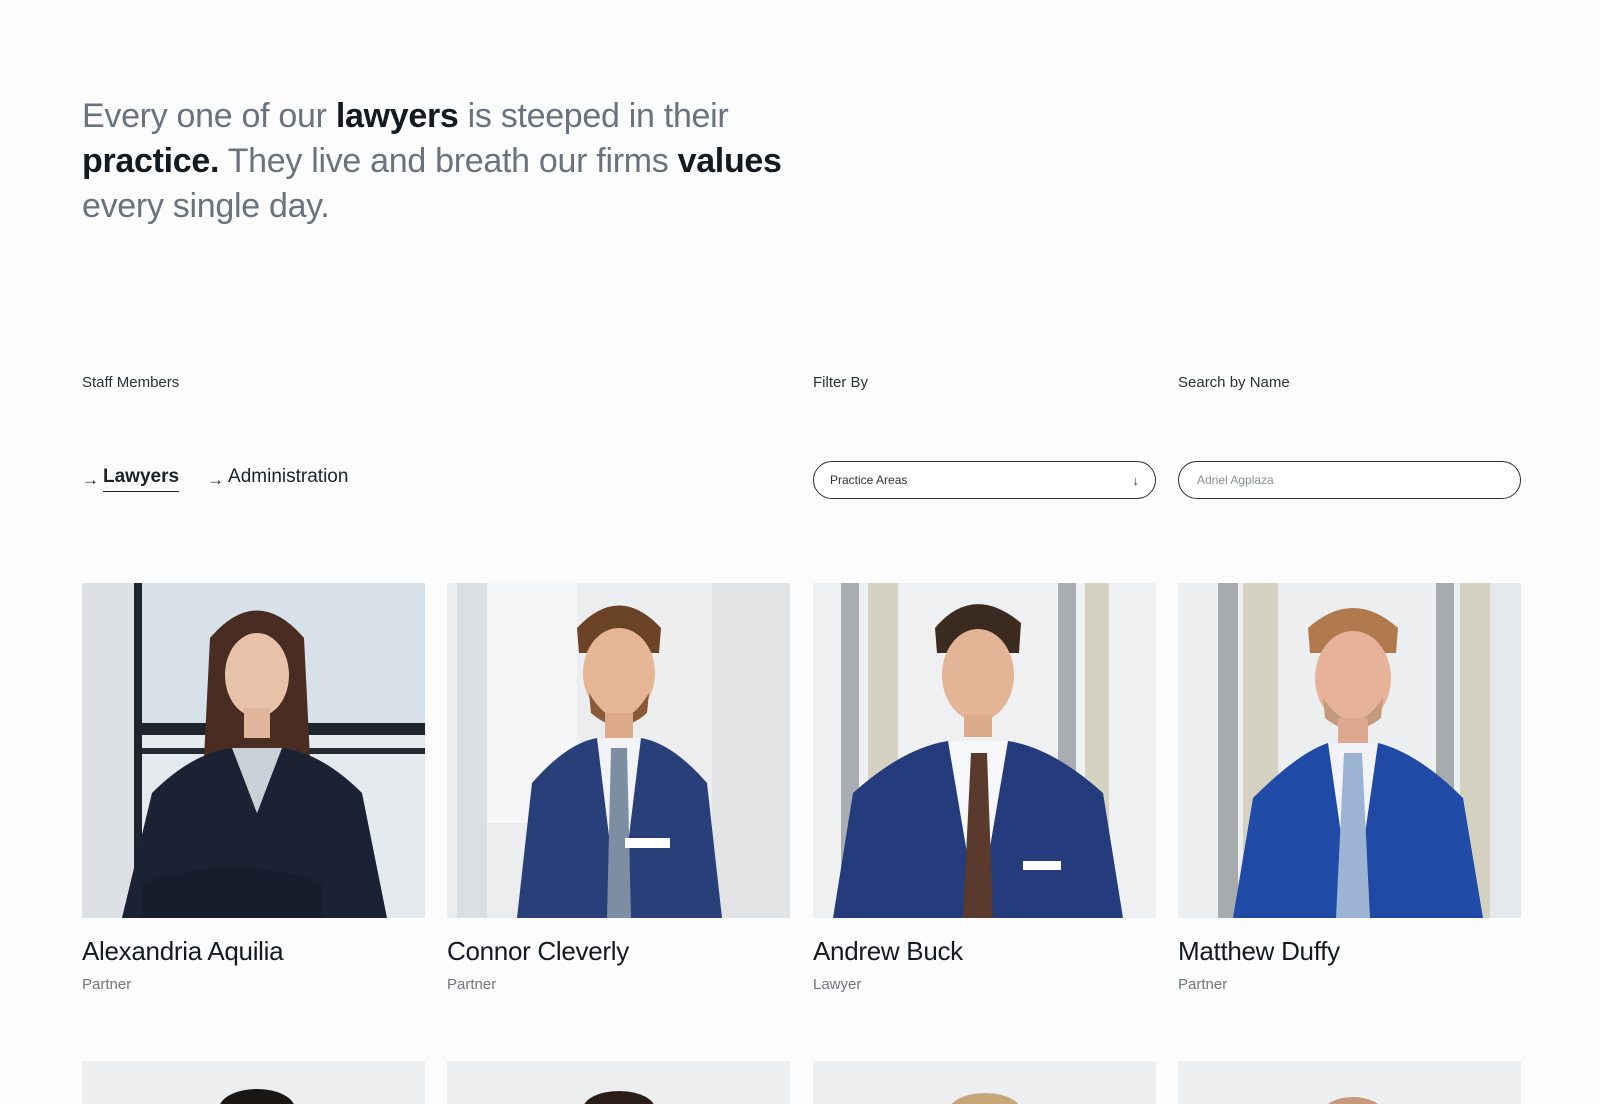  Describe the element at coordinates (1259, 951) in the screenshot. I see `staff-name: Matthew Duffy` at that location.